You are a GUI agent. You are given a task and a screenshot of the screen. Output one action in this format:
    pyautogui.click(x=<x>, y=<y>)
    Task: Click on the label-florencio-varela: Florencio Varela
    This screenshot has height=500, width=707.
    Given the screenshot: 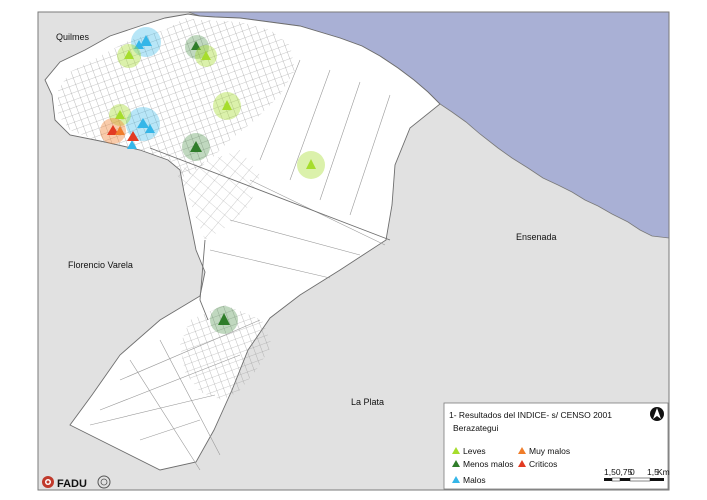 What is the action you would take?
    pyautogui.click(x=100, y=265)
    